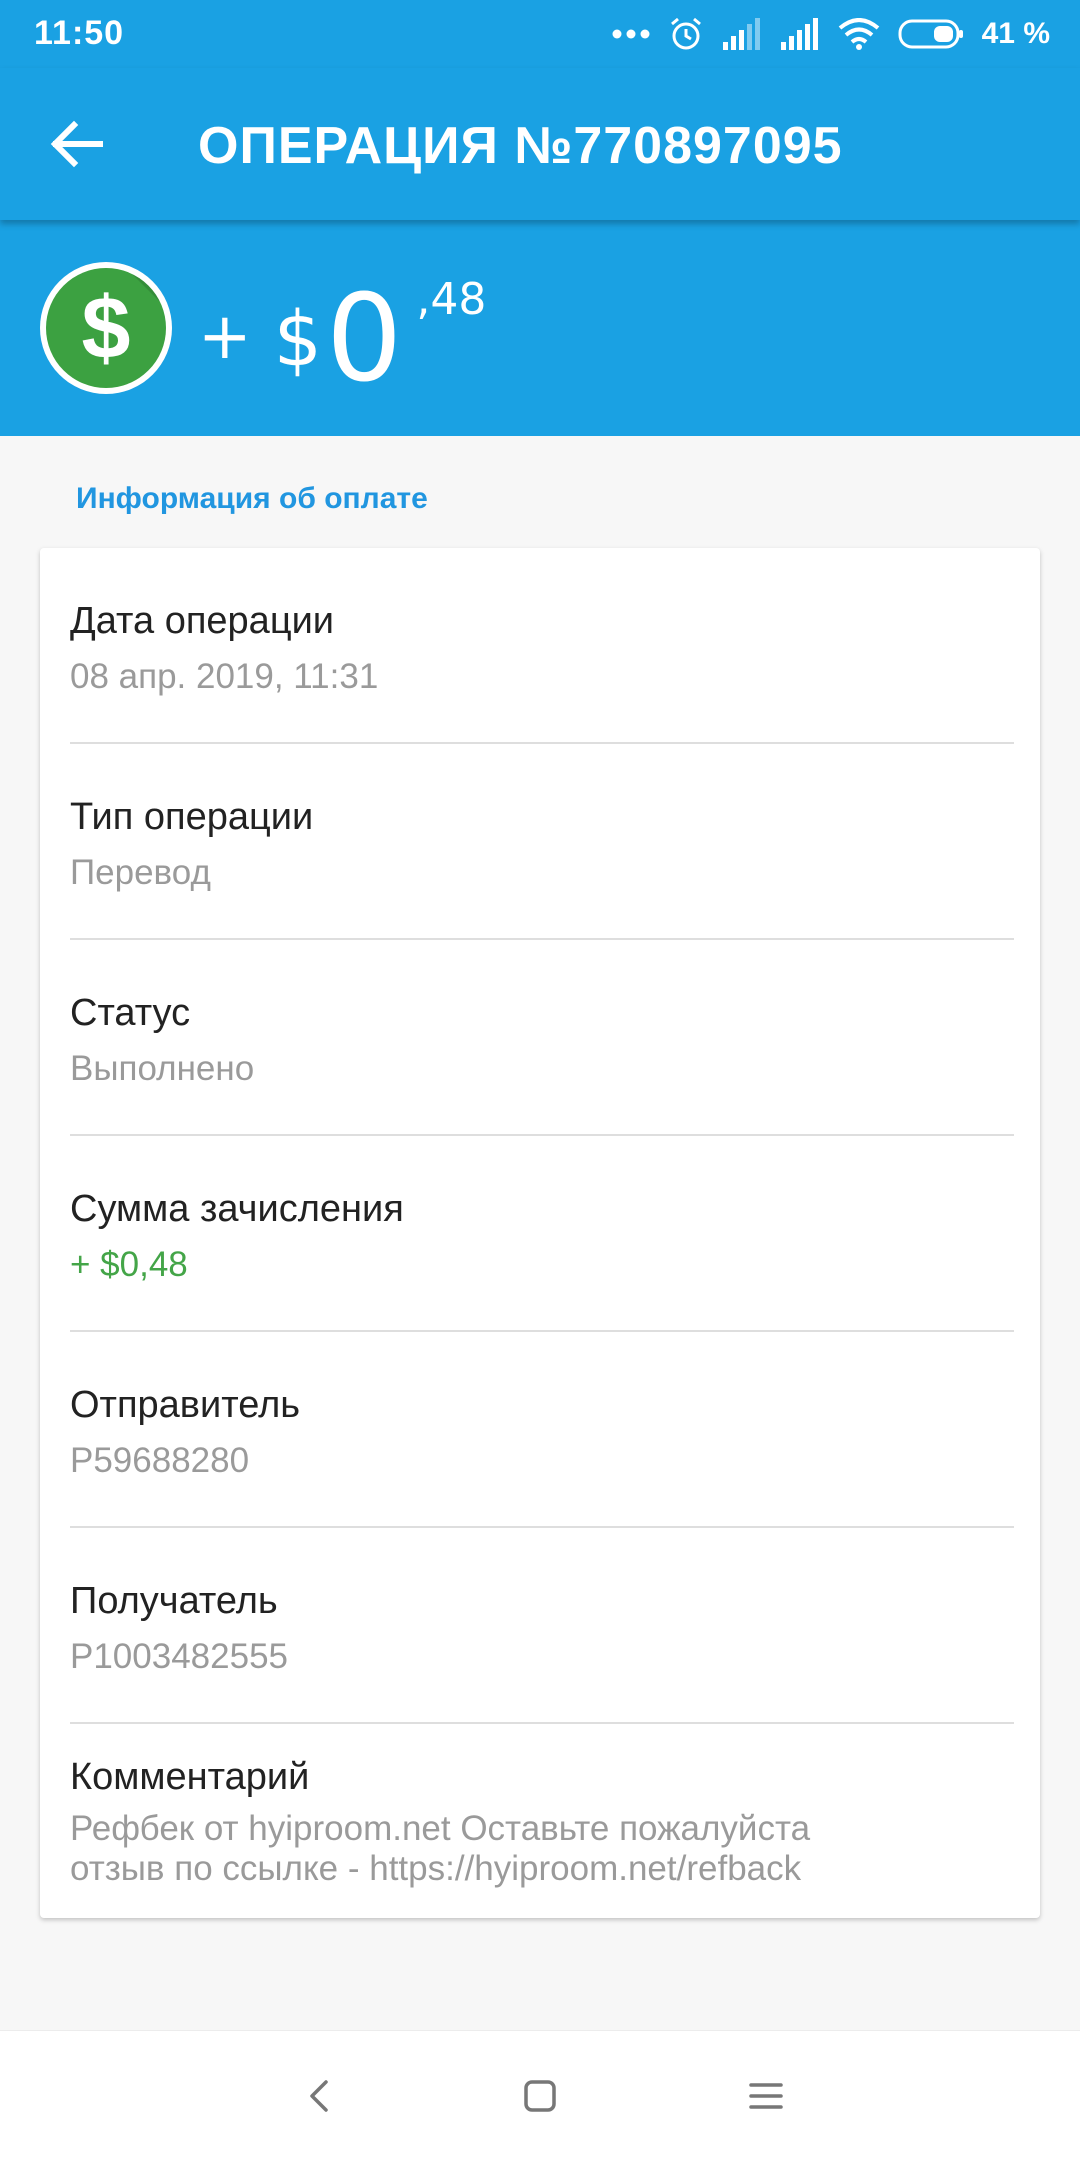  What do you see at coordinates (185, 1405) in the screenshot?
I see `field-label: Отправитель` at bounding box center [185, 1405].